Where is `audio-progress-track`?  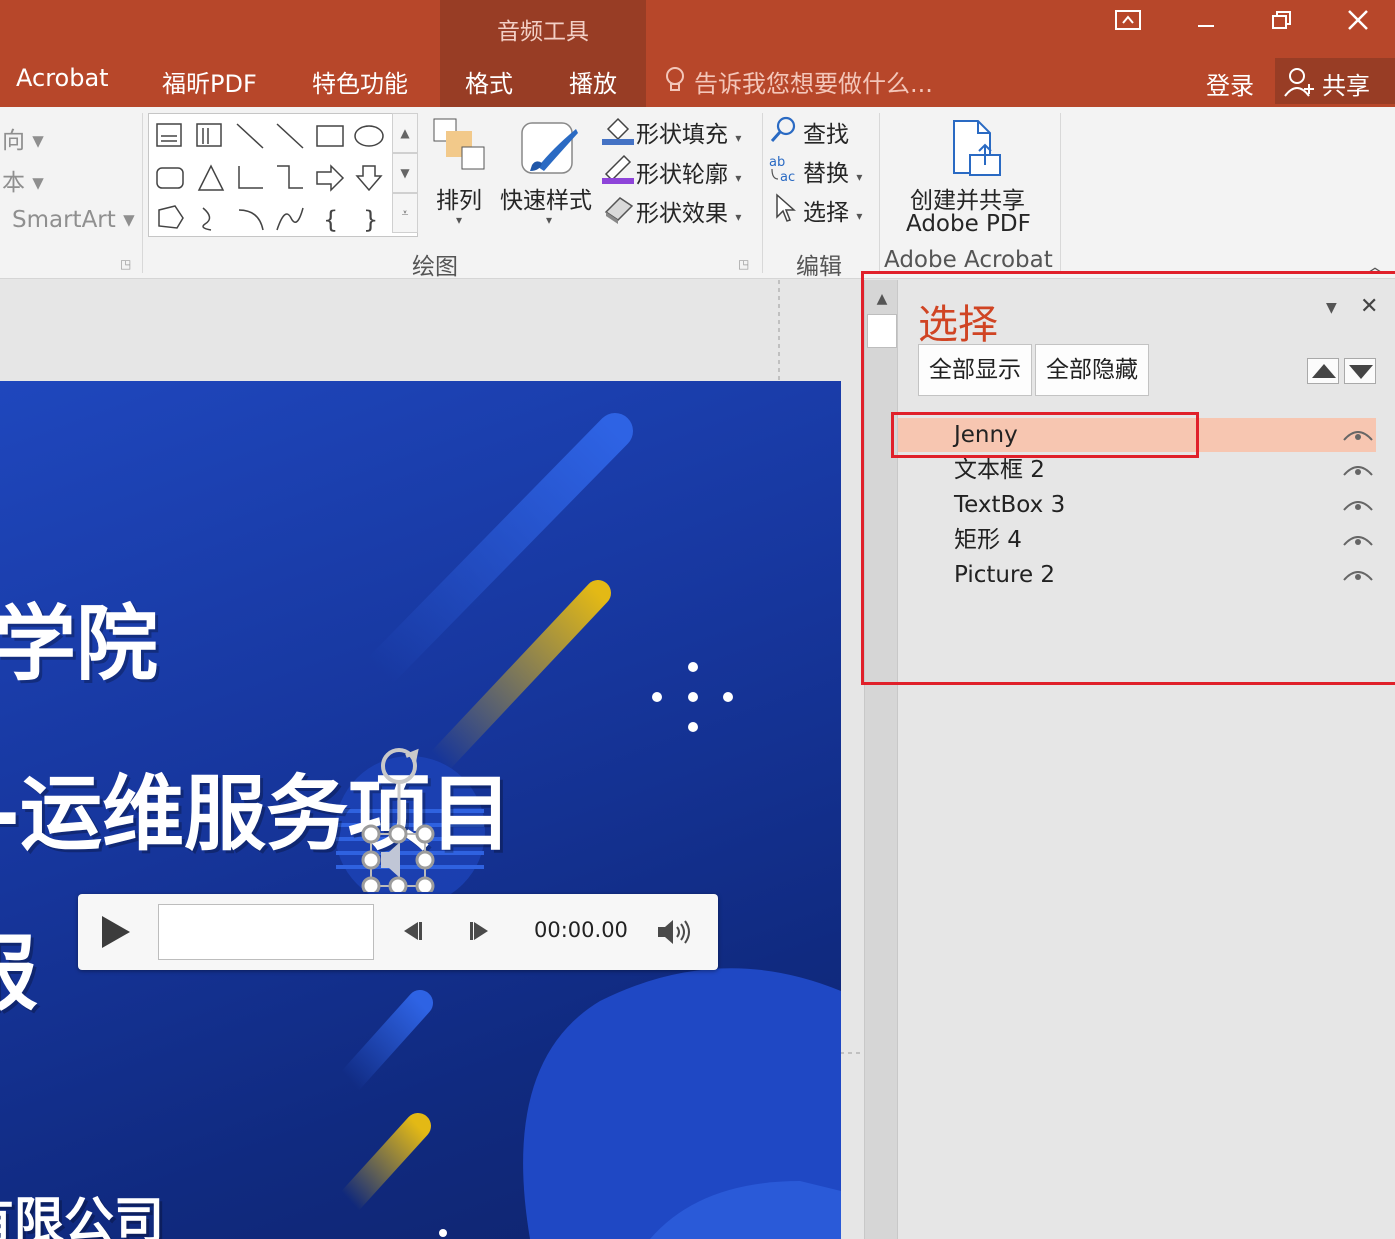 audio-progress-track is located at coordinates (266, 932).